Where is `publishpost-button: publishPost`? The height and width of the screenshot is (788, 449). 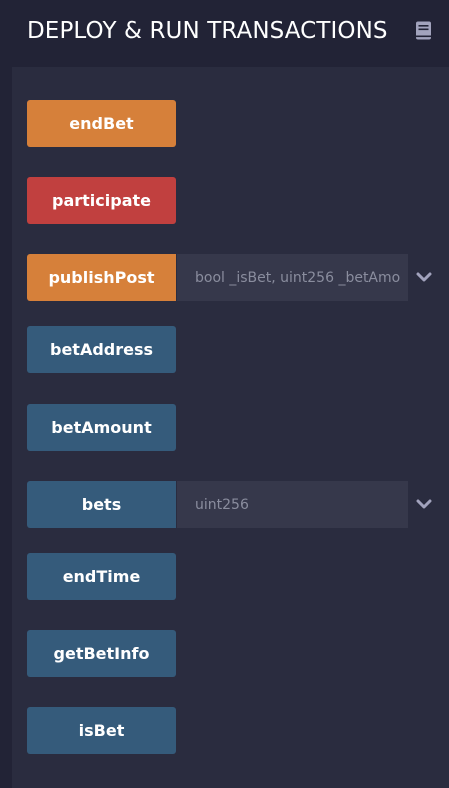 publishpost-button: publishPost is located at coordinates (101, 277).